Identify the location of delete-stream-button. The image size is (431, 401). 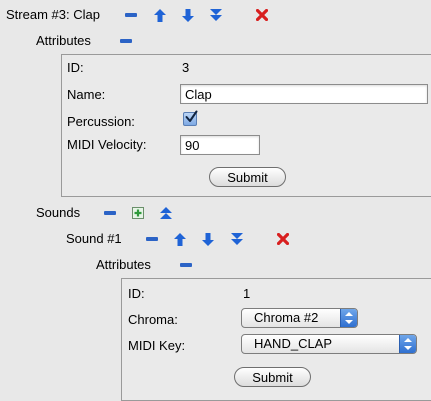
(262, 15).